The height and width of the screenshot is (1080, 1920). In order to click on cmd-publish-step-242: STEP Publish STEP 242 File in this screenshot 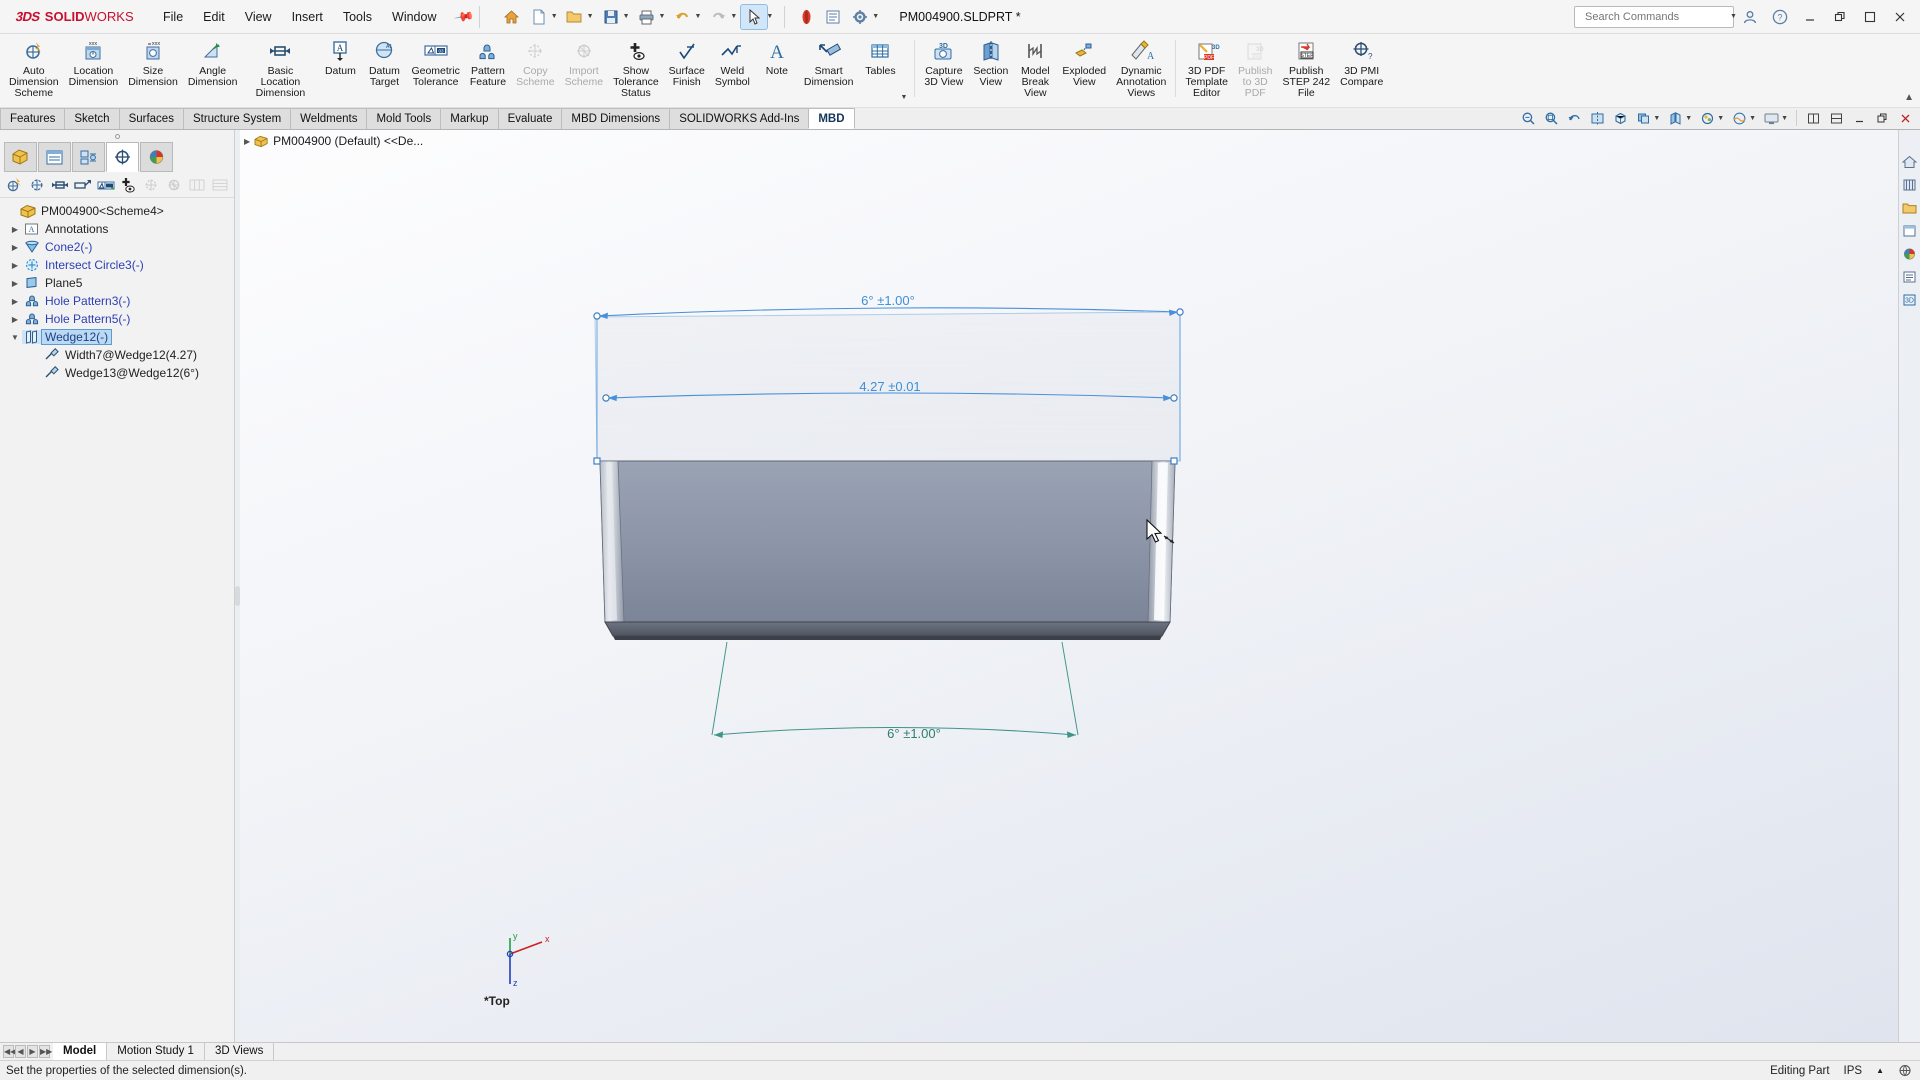, I will do `click(1306, 67)`.